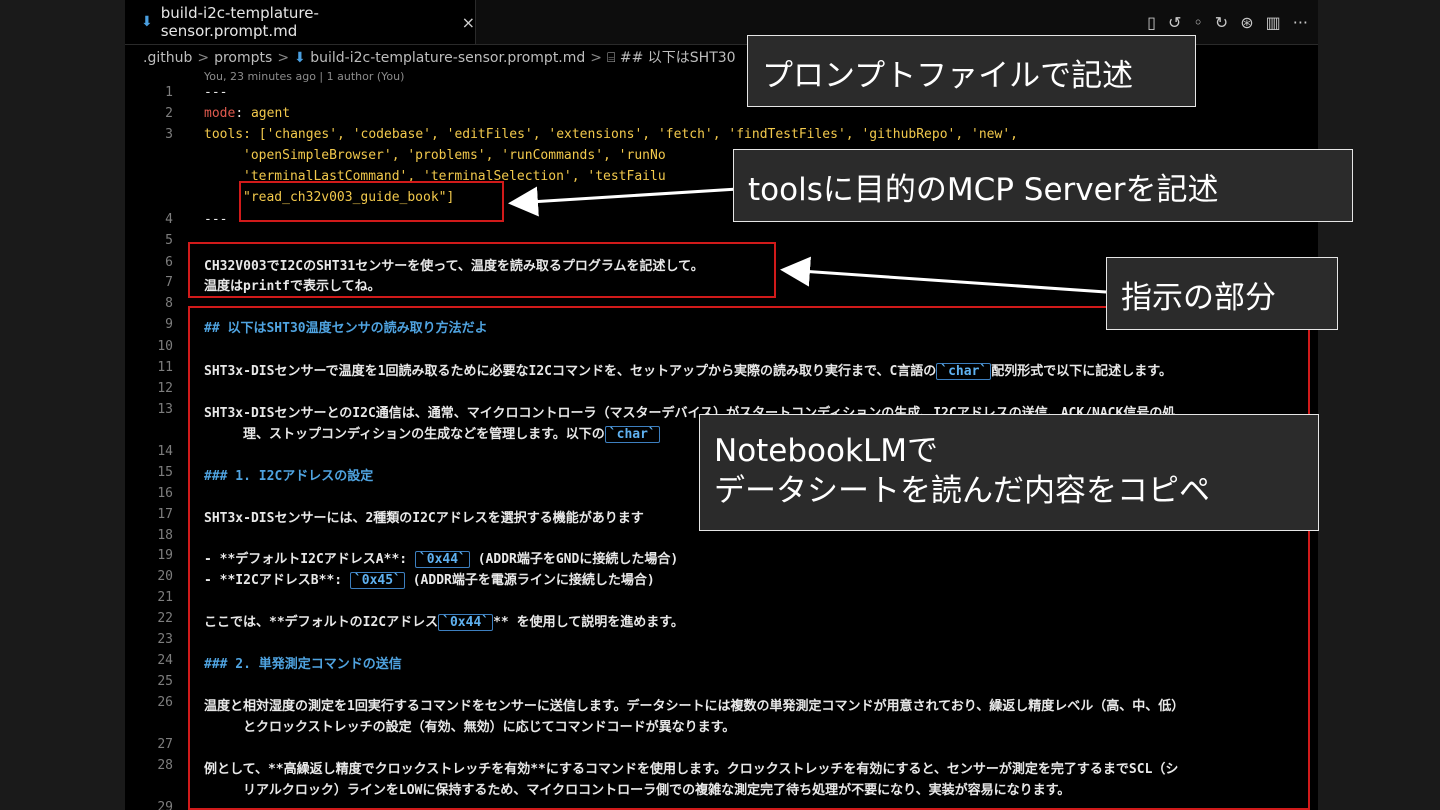 The image size is (1440, 810). Describe the element at coordinates (1221, 22) in the screenshot. I see `go-forward-icon: ↻` at that location.